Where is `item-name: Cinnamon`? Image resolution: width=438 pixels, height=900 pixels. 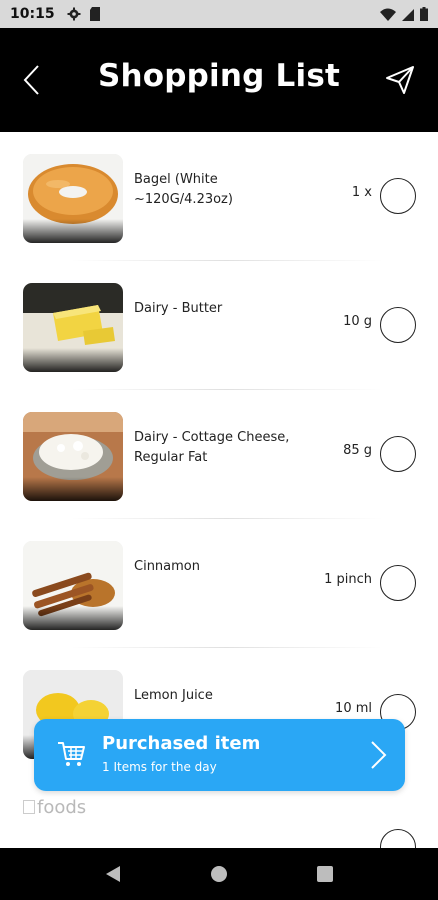
item-name: Cinnamon is located at coordinates (167, 566).